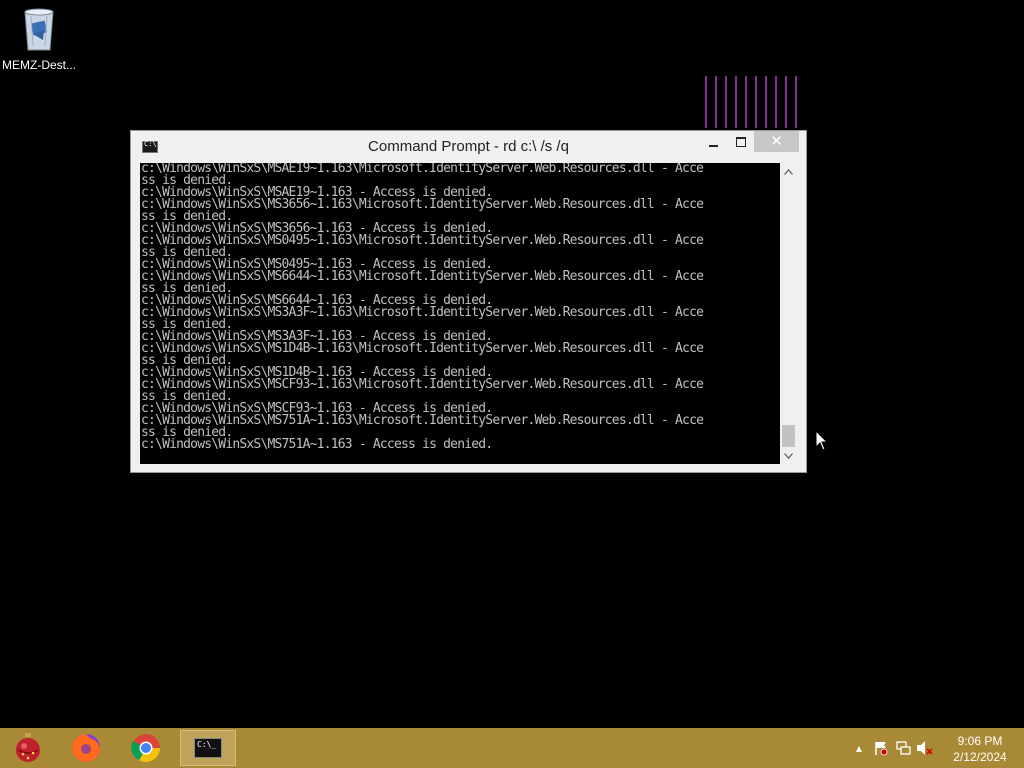  I want to click on ornament-icon, so click(28, 747).